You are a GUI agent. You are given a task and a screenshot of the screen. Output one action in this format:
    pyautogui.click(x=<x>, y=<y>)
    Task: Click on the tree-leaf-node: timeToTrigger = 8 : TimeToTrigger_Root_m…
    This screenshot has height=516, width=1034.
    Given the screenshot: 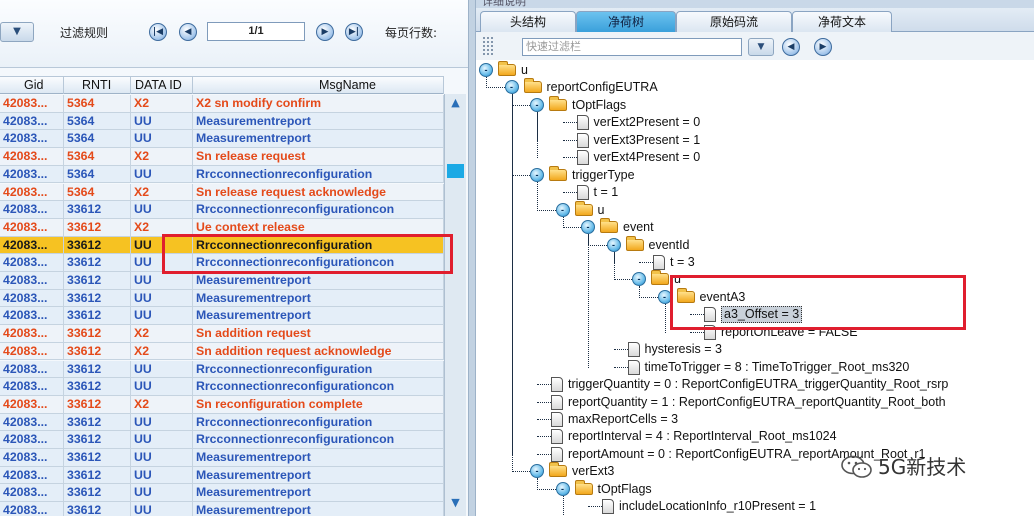 What is the action you would take?
    pyautogui.click(x=755, y=367)
    